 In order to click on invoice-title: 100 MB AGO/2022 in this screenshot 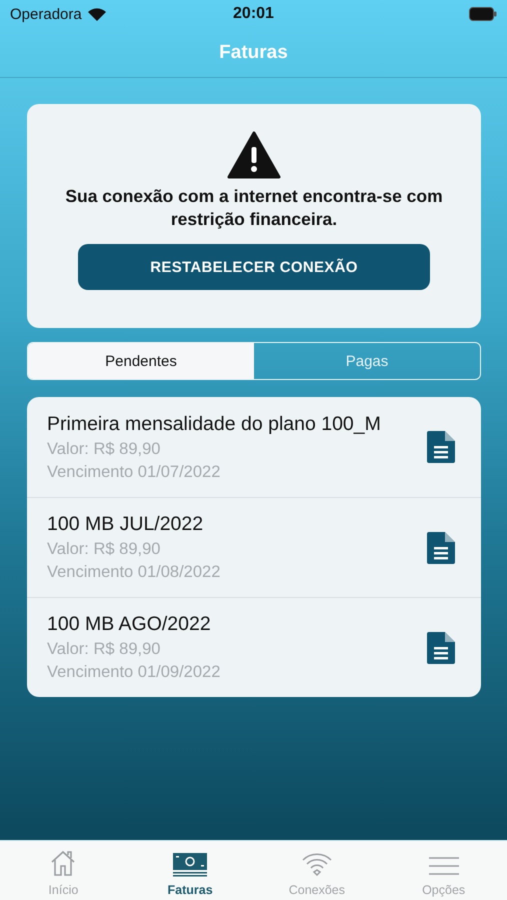, I will do `click(129, 624)`.